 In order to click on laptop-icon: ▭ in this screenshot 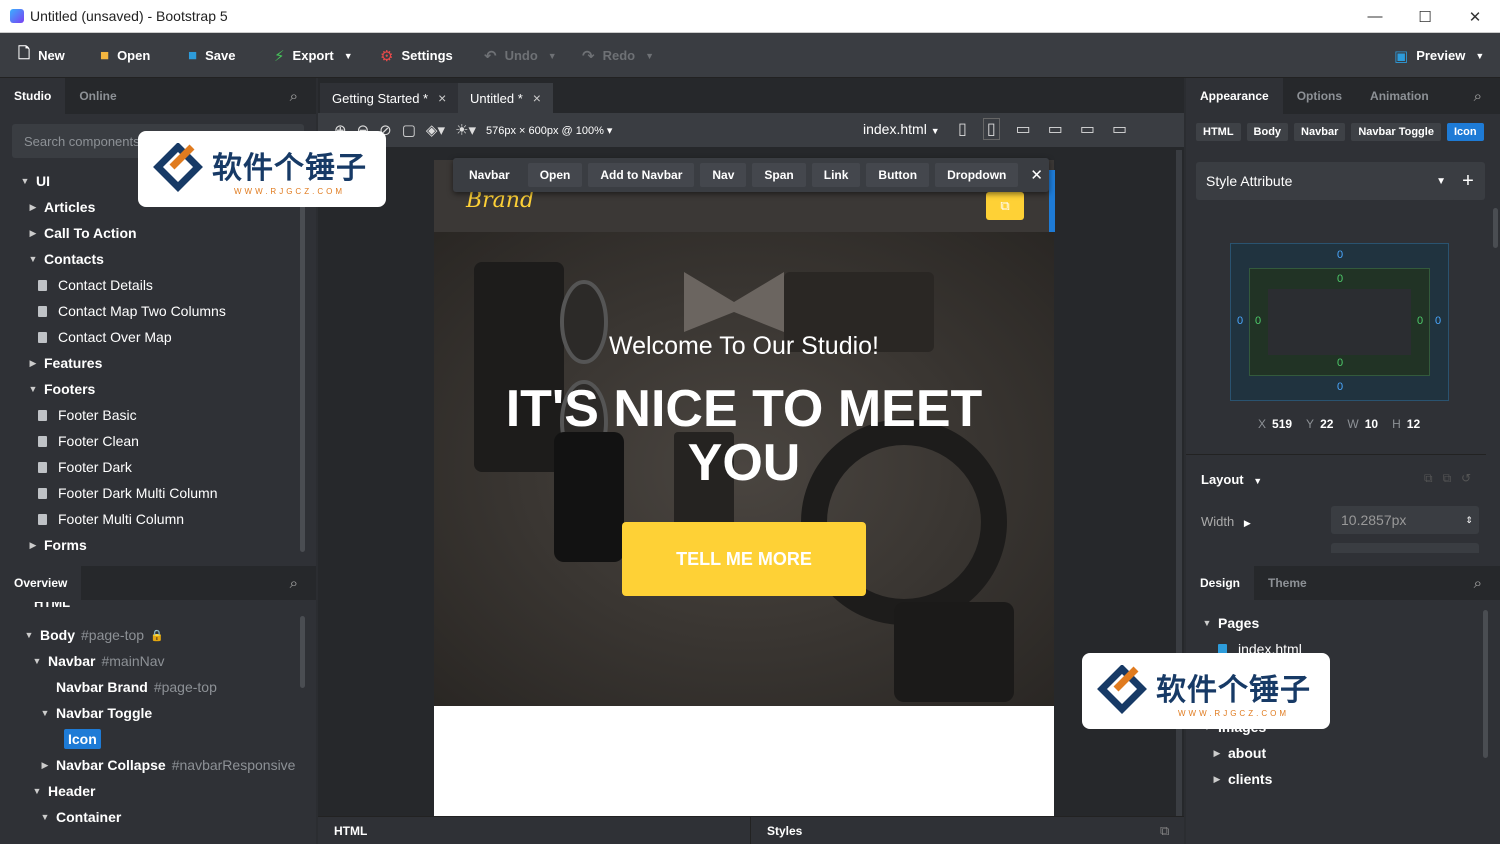, I will do `click(1055, 129)`.